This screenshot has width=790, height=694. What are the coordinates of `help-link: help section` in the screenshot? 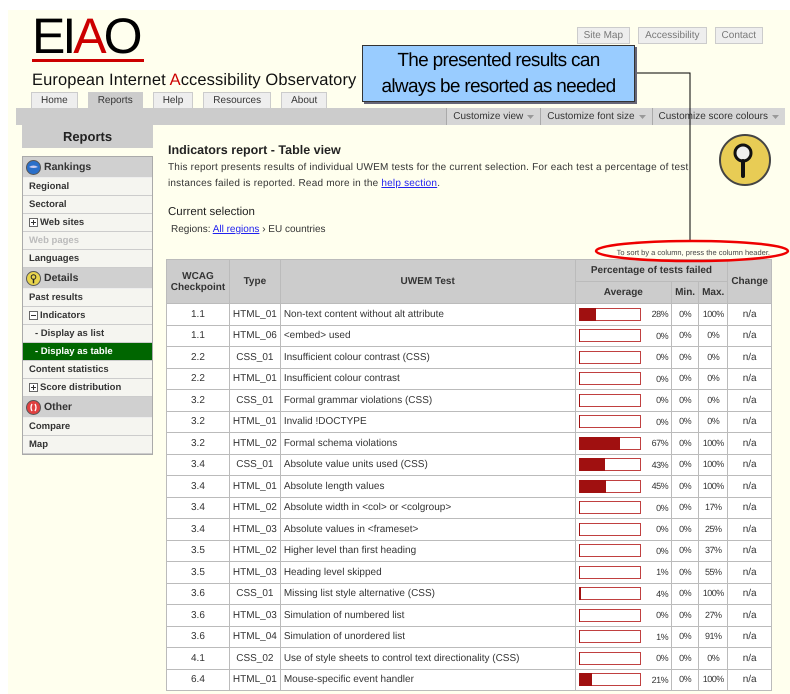 It's located at (409, 183).